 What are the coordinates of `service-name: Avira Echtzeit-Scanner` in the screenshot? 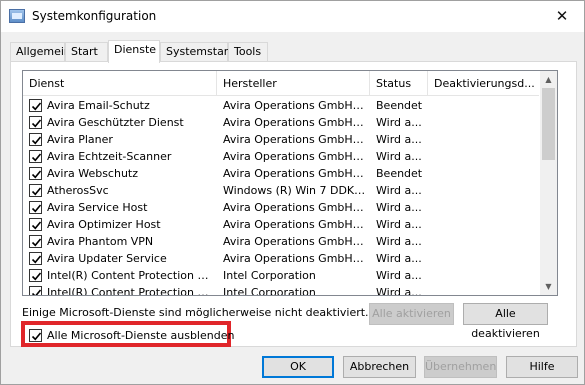 It's located at (109, 156).